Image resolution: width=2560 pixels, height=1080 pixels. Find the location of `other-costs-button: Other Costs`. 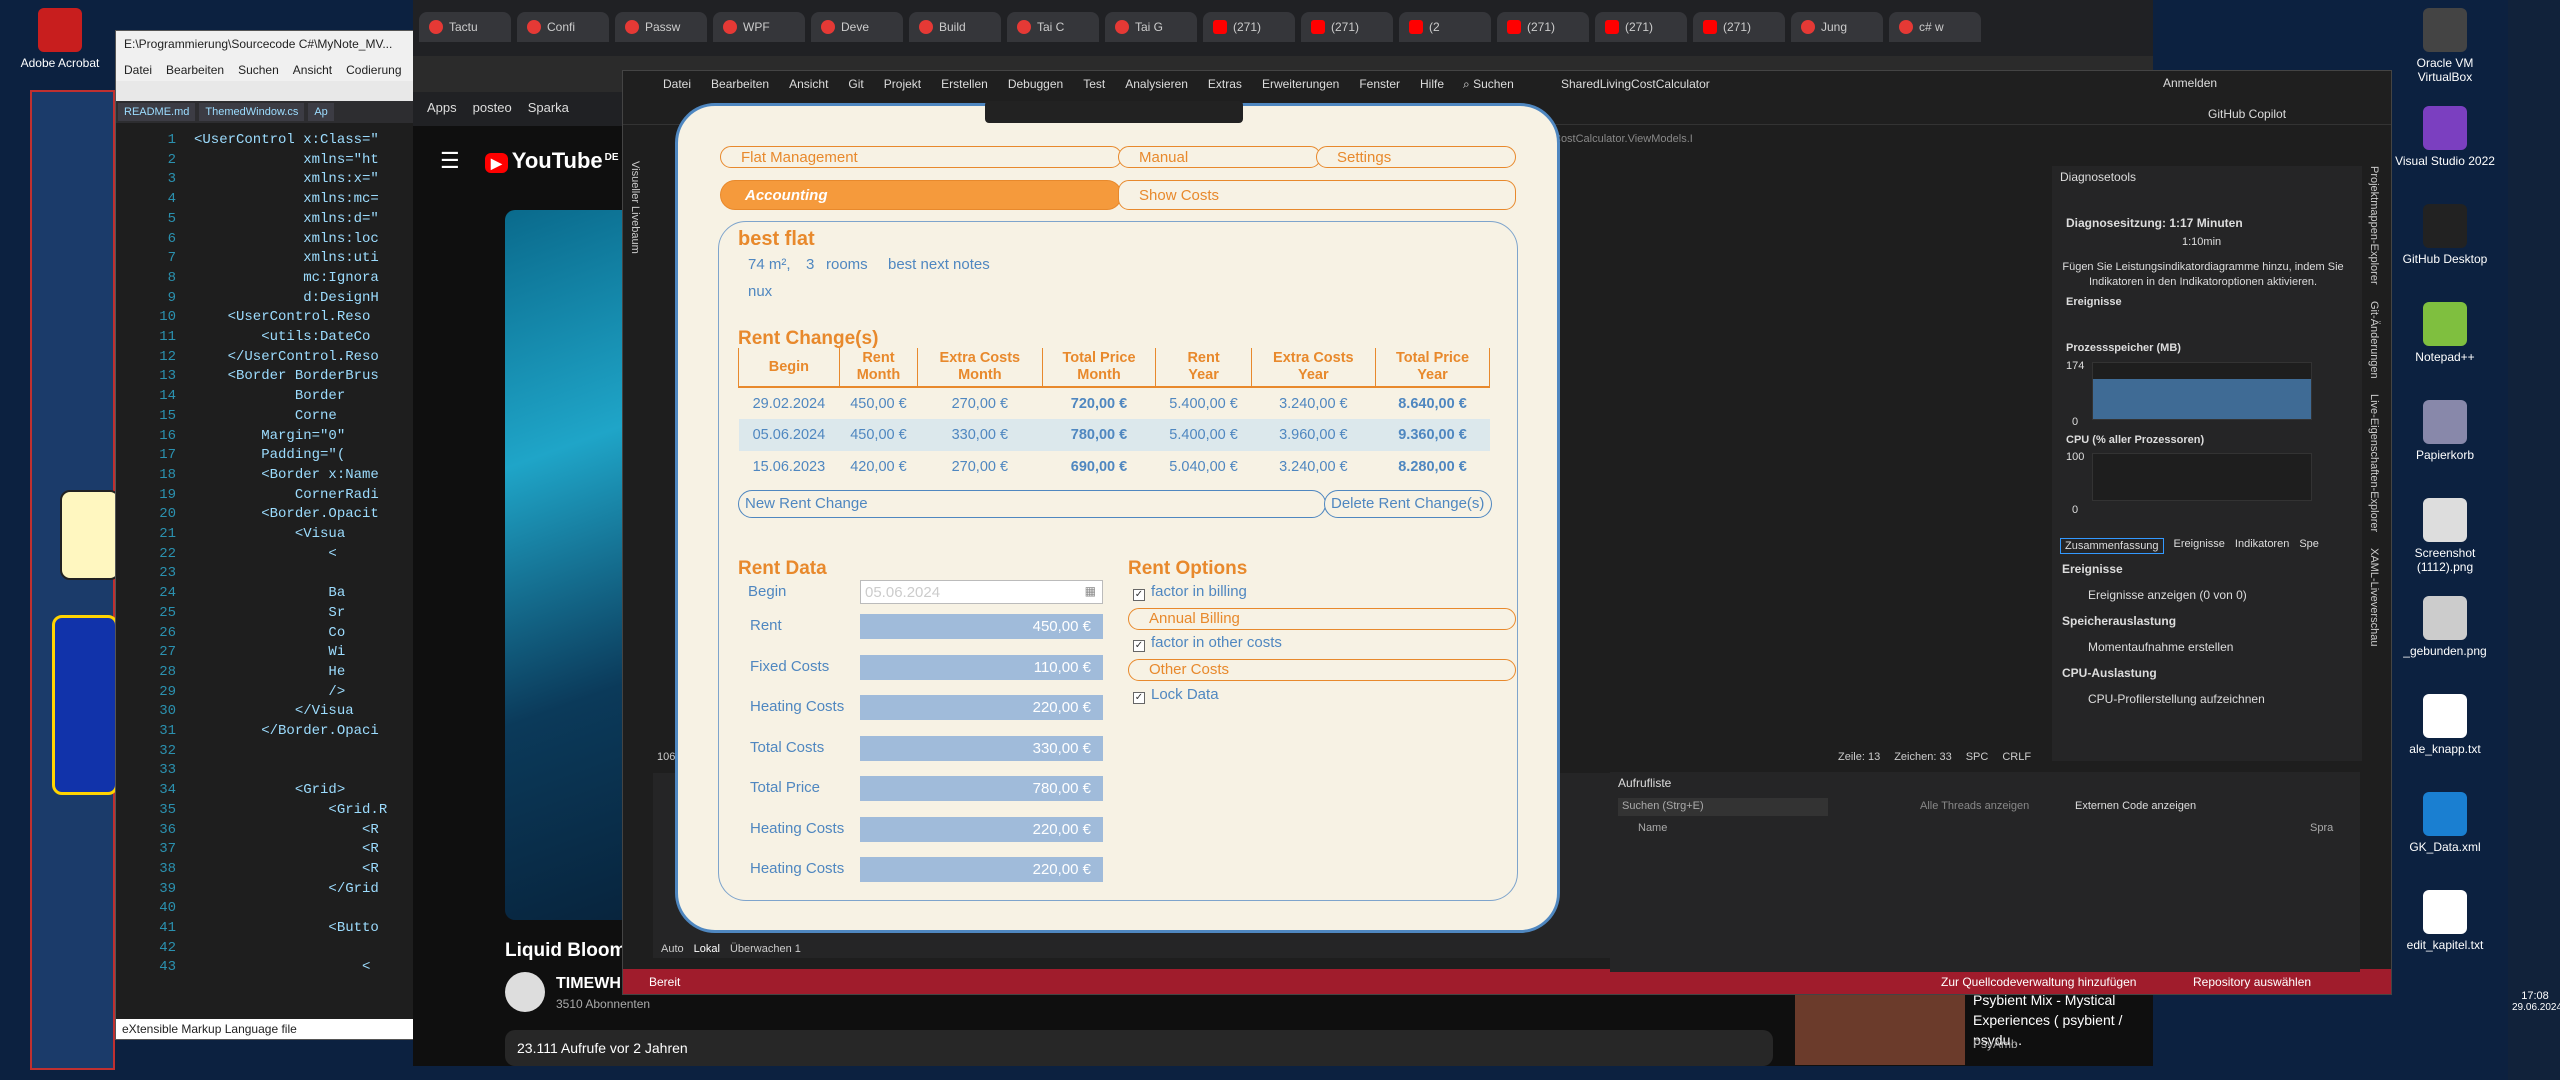

other-costs-button: Other Costs is located at coordinates (1322, 670).